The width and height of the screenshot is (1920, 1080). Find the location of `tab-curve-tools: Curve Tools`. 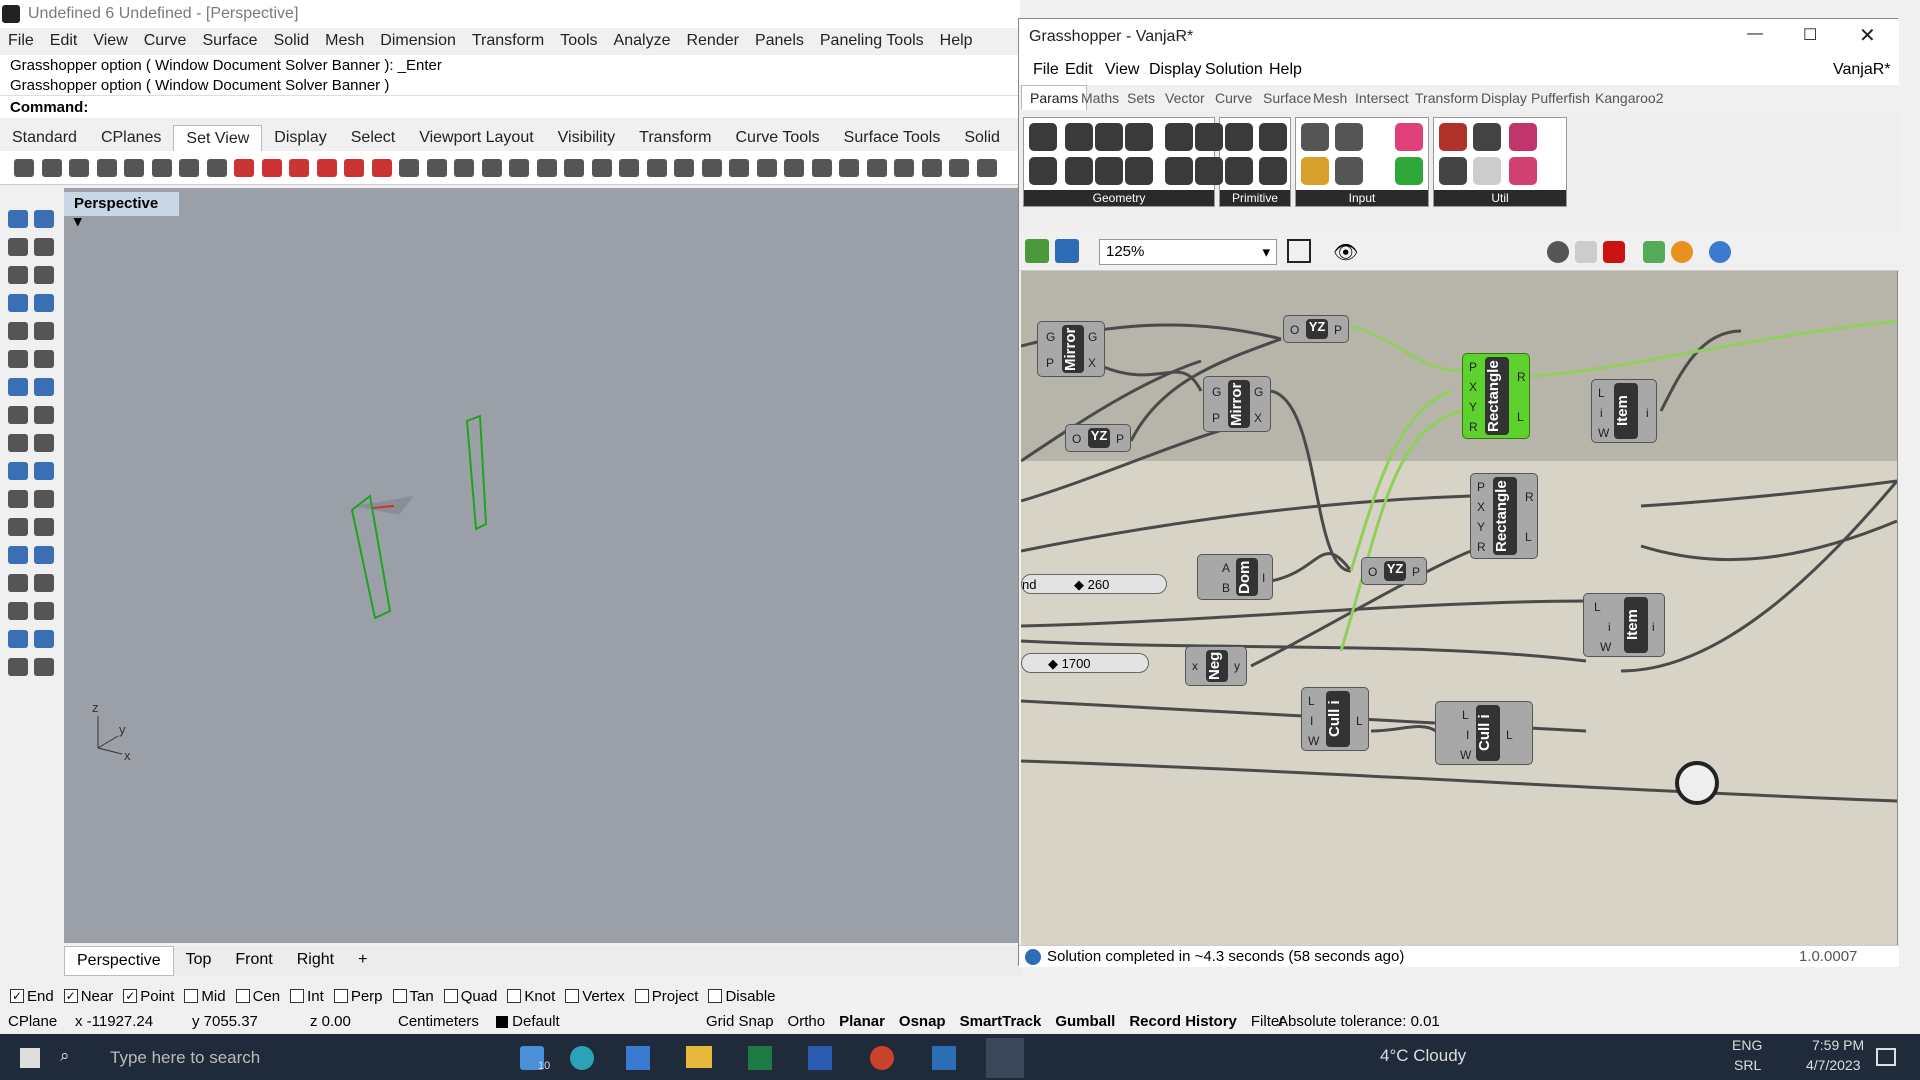

tab-curve-tools: Curve Tools is located at coordinates (777, 138).